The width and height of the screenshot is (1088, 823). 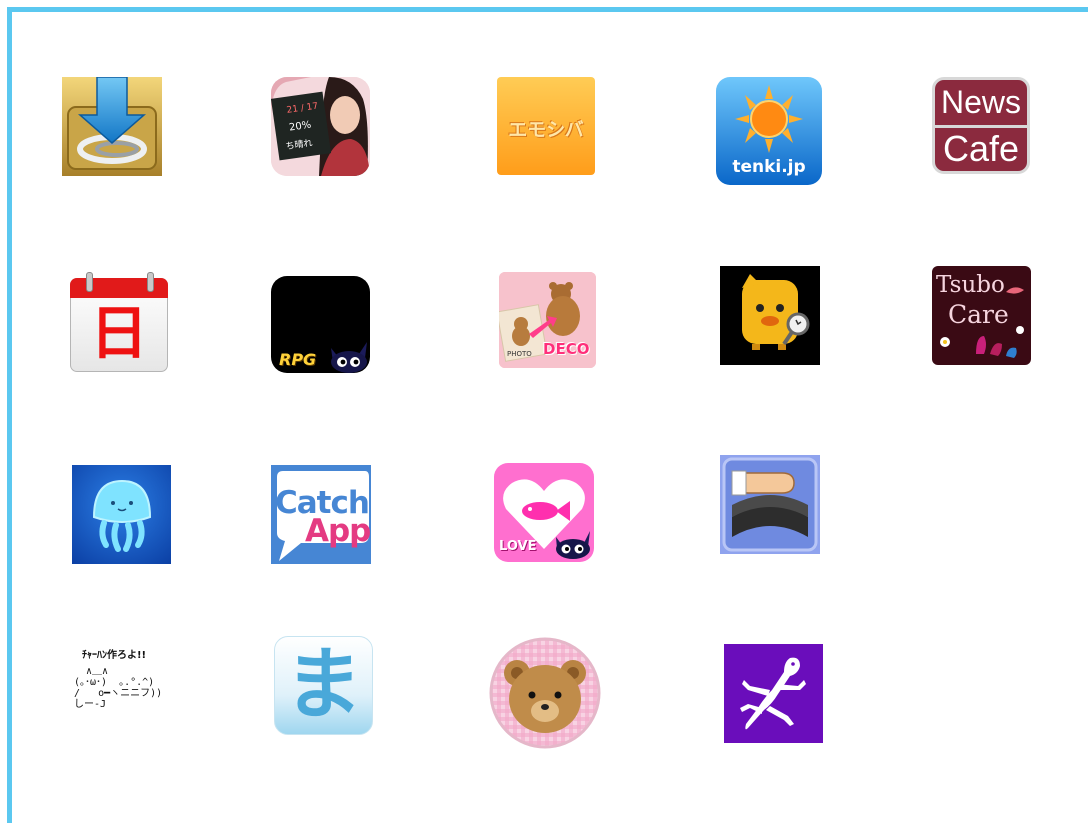 I want to click on app-label: App, so click(x=338, y=531).